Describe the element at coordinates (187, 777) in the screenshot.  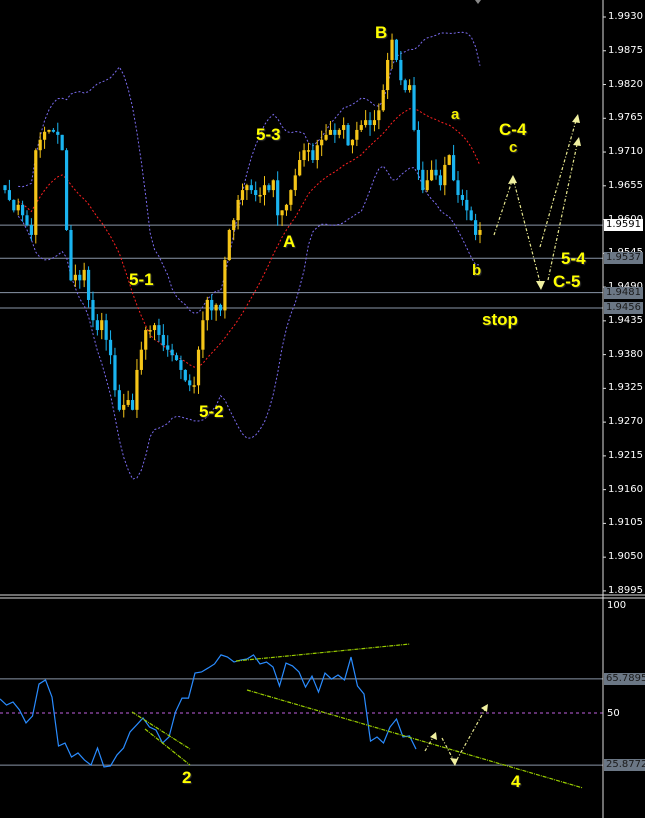
I see `oscillator-label-2: 2` at that location.